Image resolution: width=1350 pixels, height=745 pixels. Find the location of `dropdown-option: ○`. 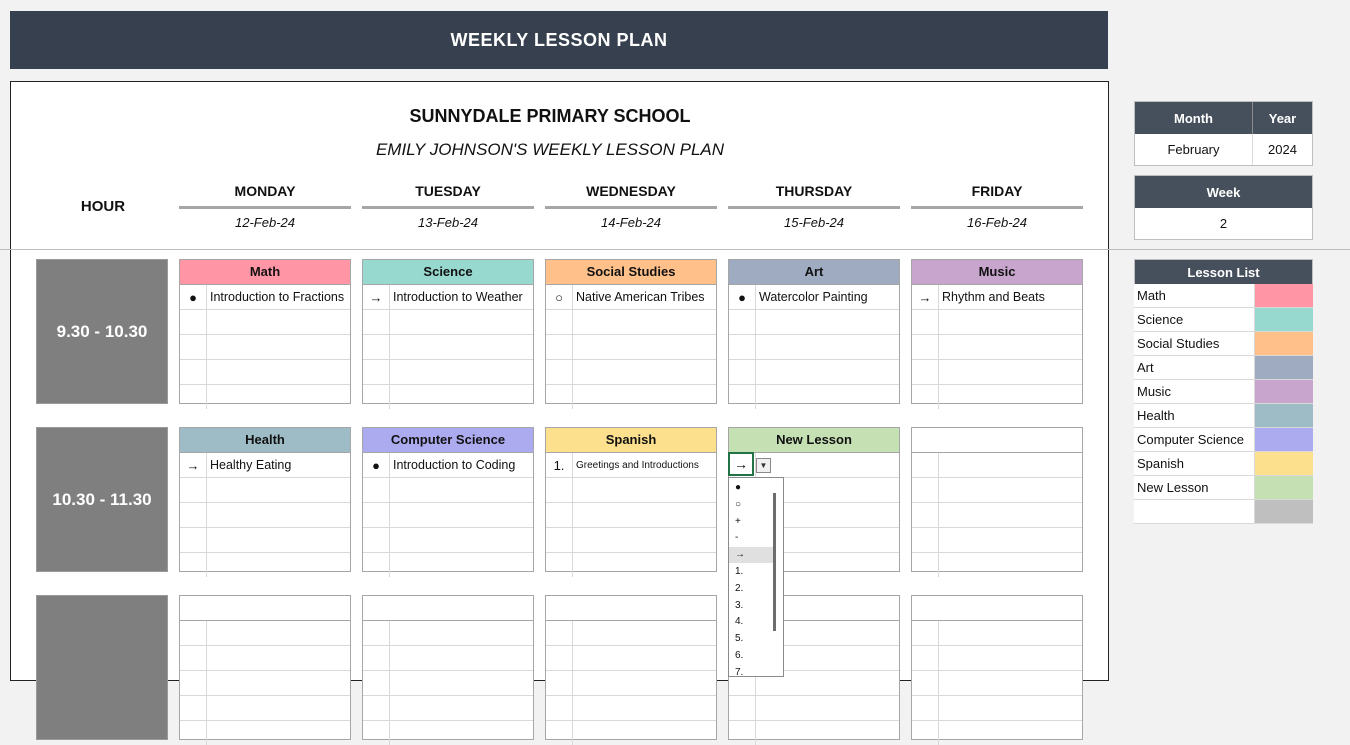

dropdown-option: ○ is located at coordinates (738, 505).